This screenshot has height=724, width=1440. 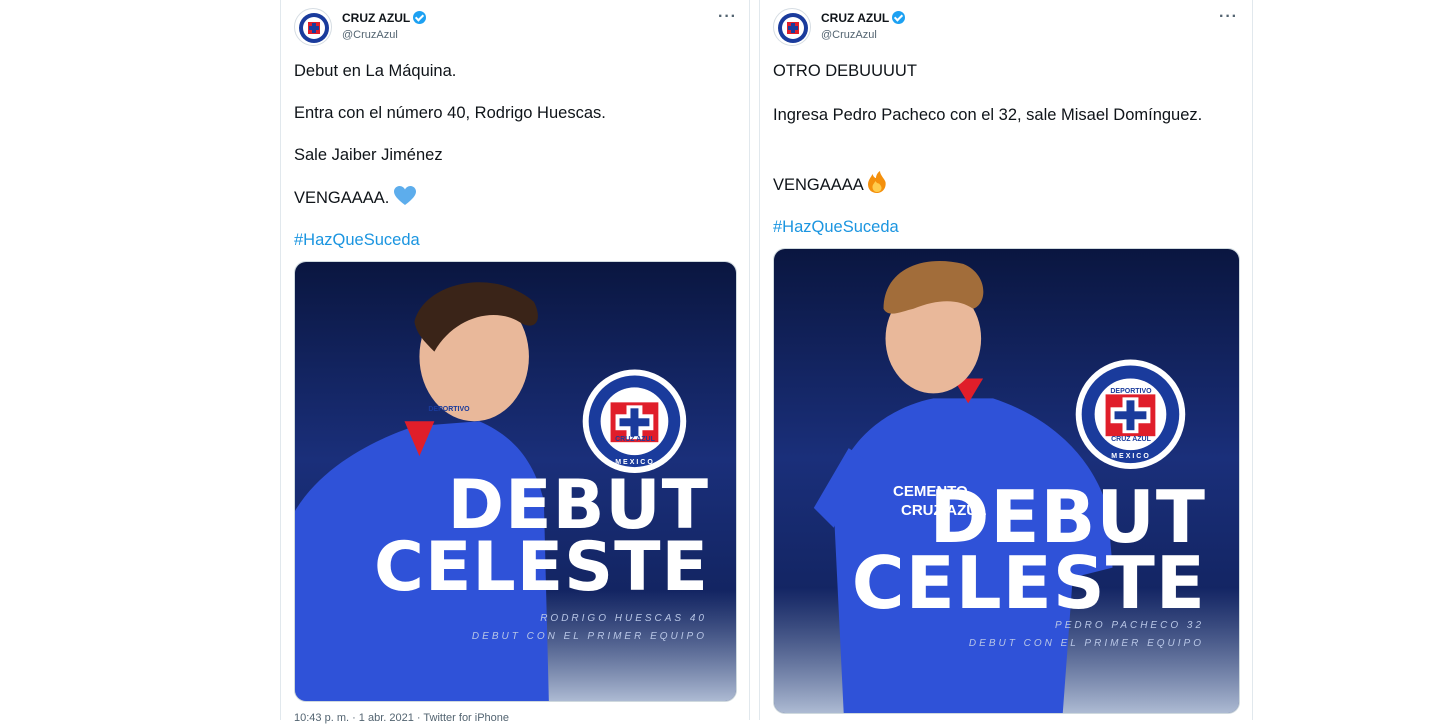 I want to click on tweet-text-span: VENGAAAA, so click(x=818, y=185).